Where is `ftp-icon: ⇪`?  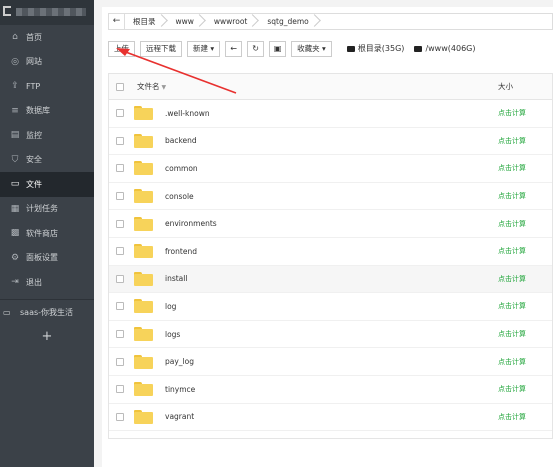
ftp-icon: ⇪ is located at coordinates (15, 86).